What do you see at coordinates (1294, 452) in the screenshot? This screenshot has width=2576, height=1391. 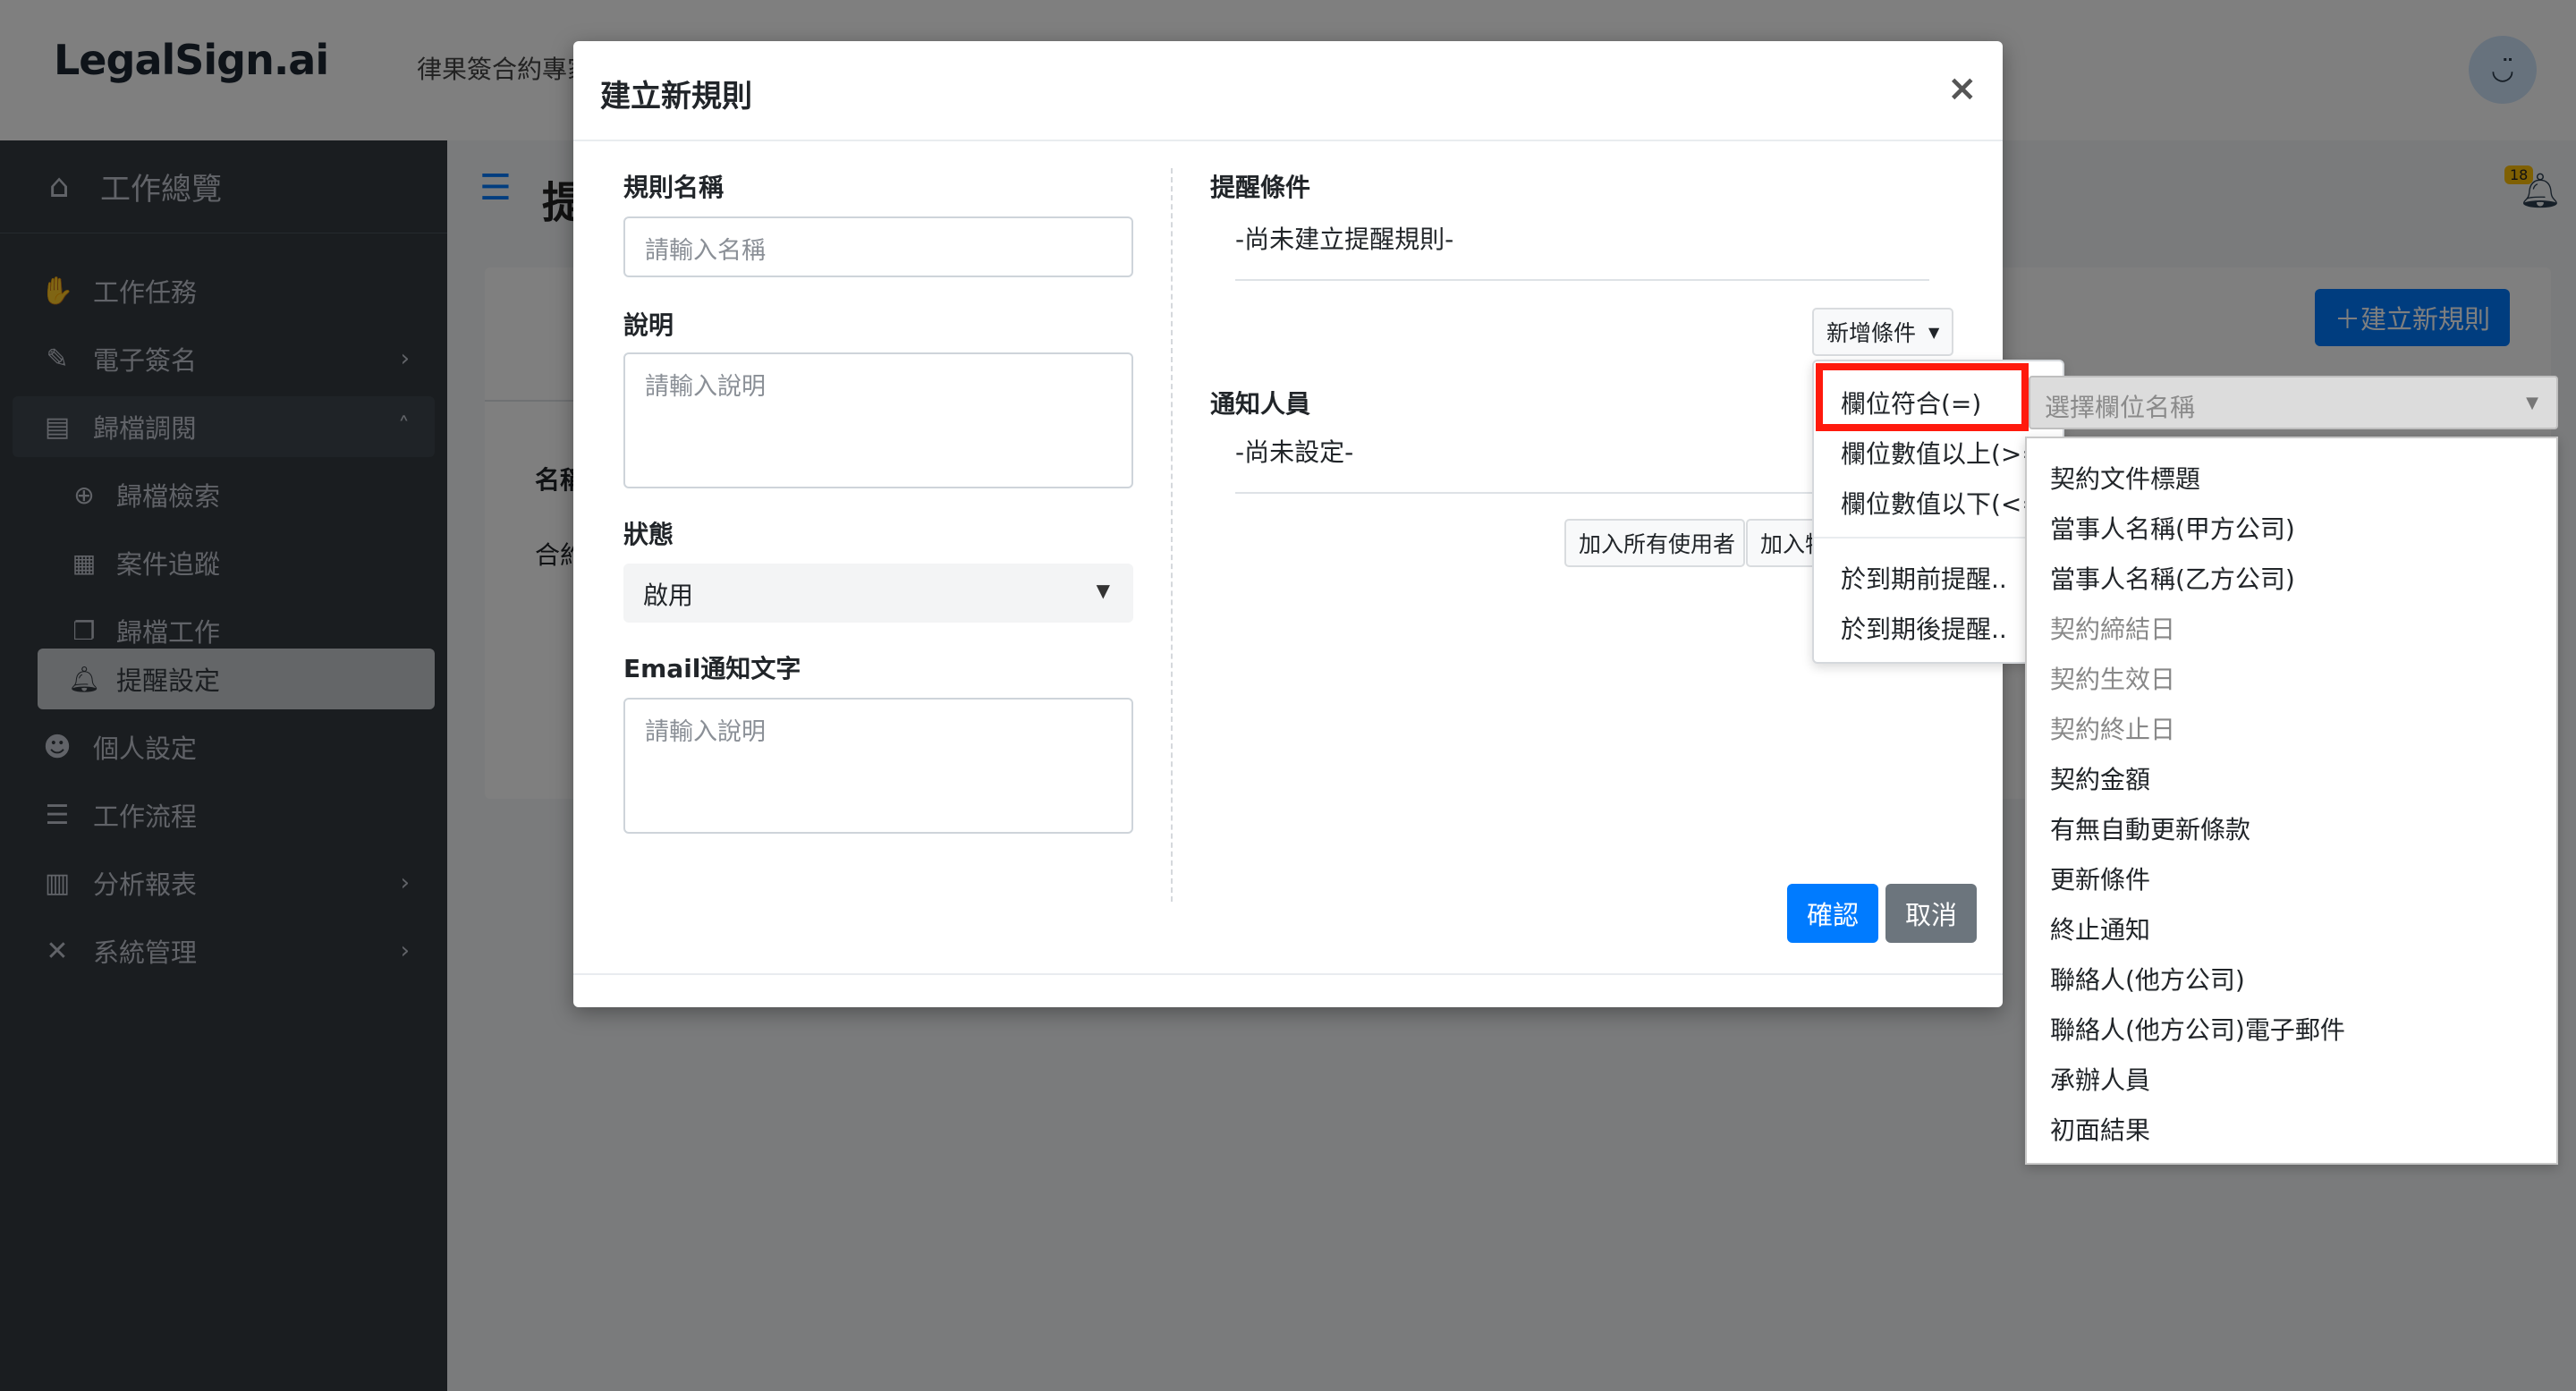 I see `notify-empty-text: -尚未設定-` at bounding box center [1294, 452].